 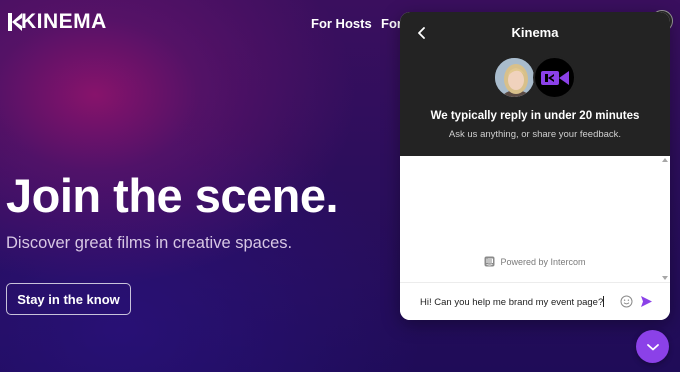 What do you see at coordinates (646, 301) in the screenshot?
I see `send-icon` at bounding box center [646, 301].